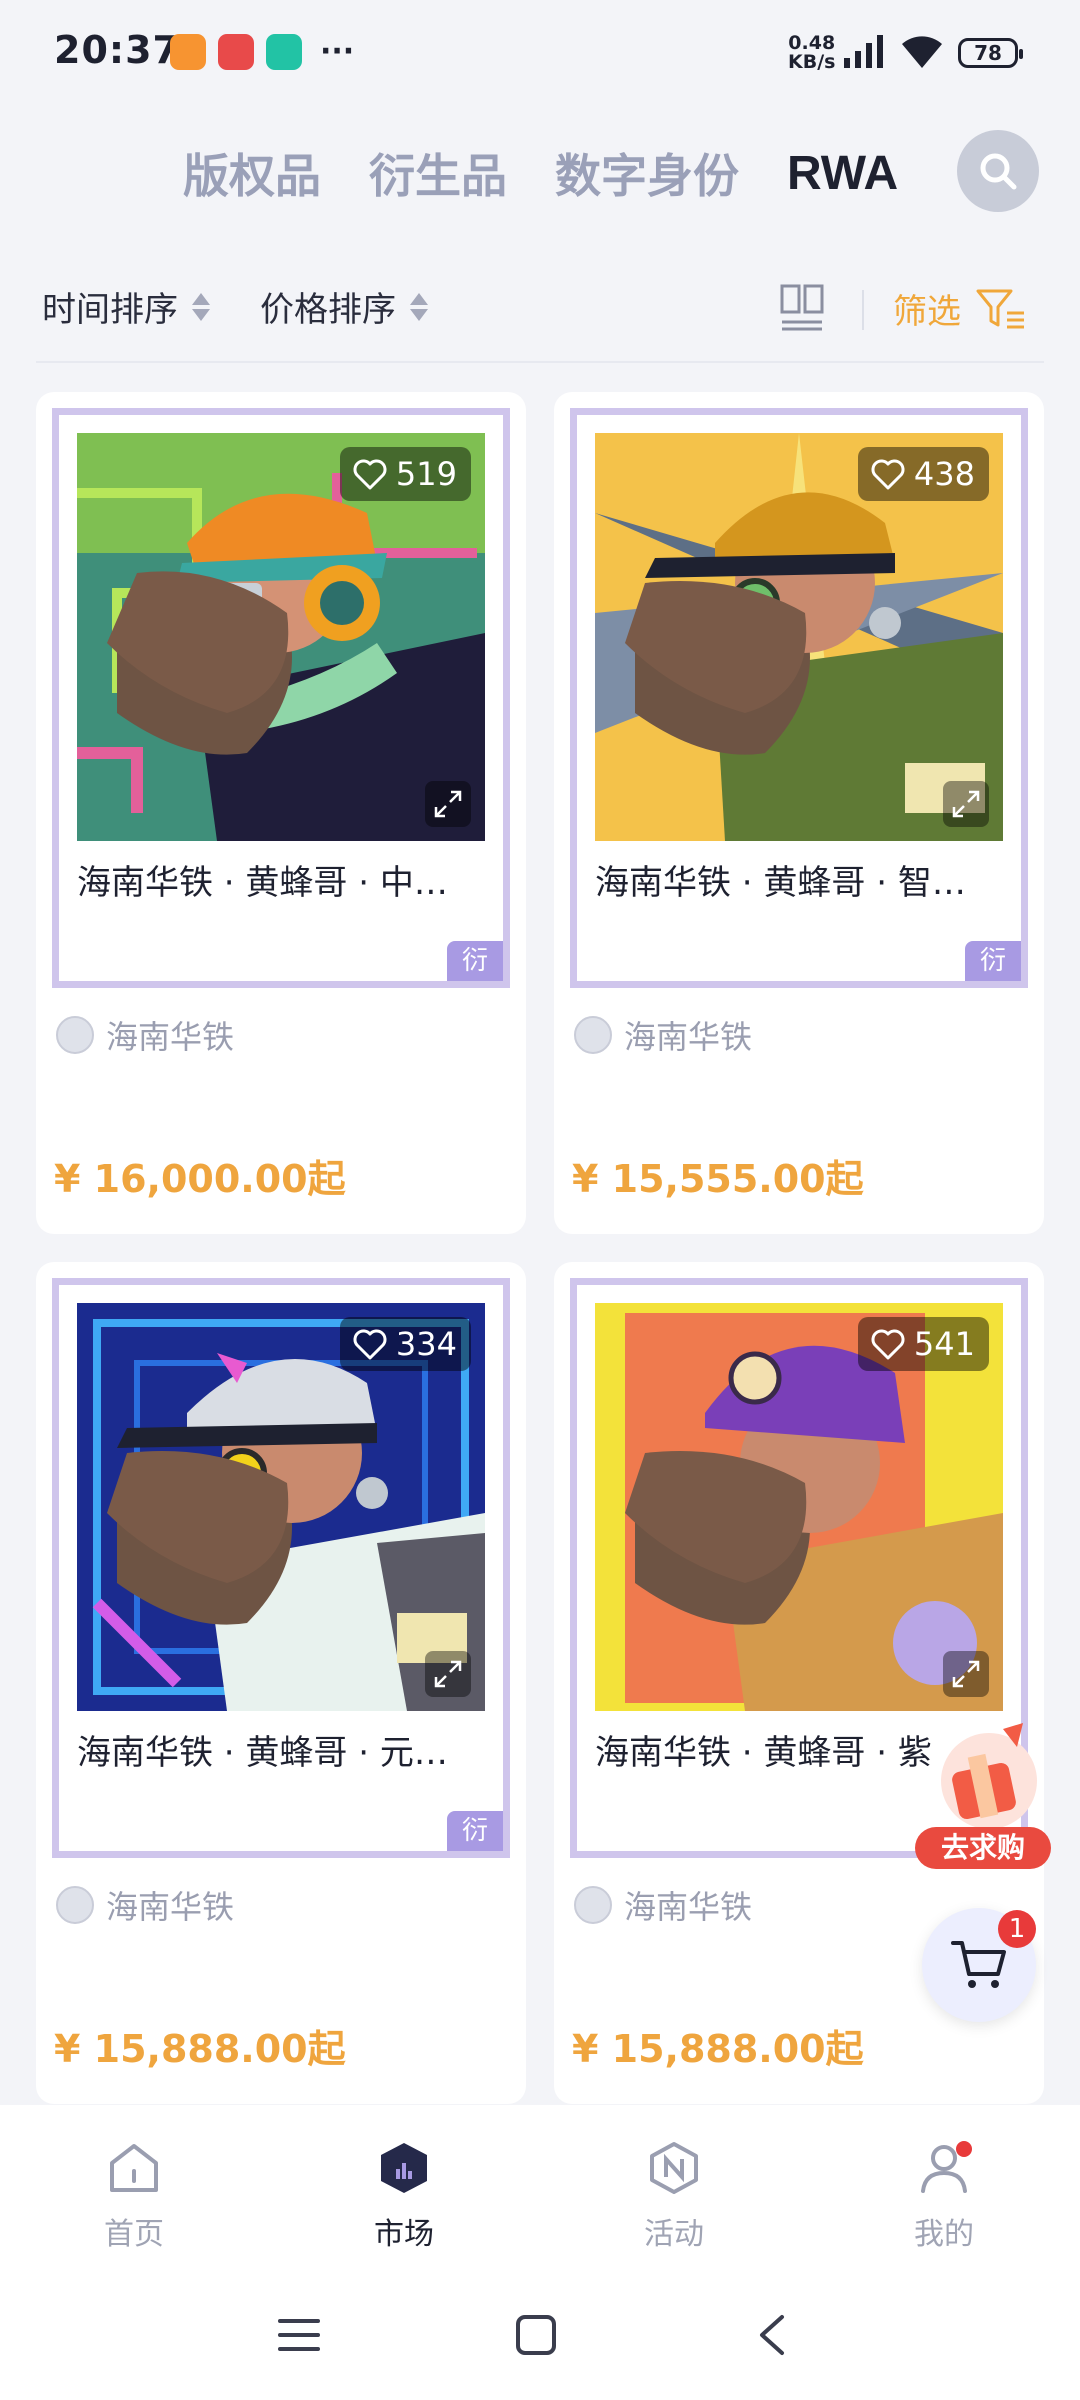 Image resolution: width=1080 pixels, height=2400 pixels. Describe the element at coordinates (964, 2149) in the screenshot. I see `notification-dot` at that location.